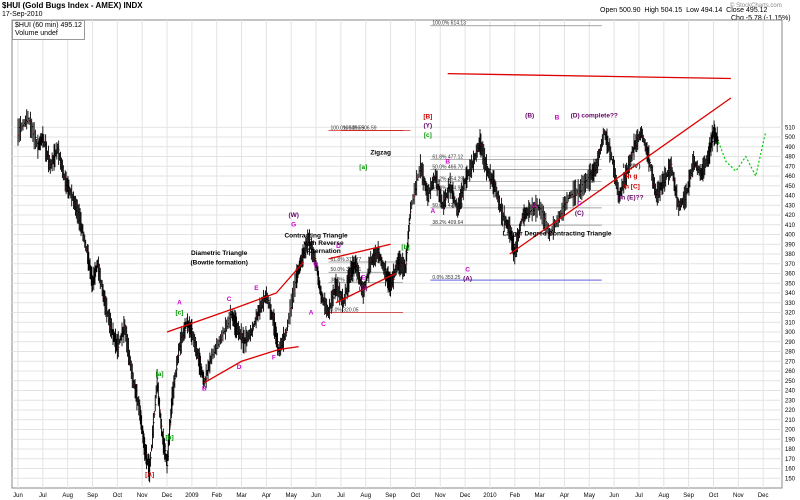 This screenshot has height=500, width=800. I want to click on y-tick-label: 340, so click(790, 294).